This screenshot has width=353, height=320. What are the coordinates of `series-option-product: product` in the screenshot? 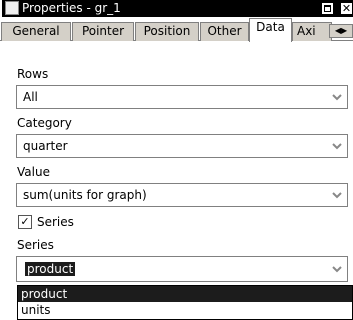 It's located at (185, 294).